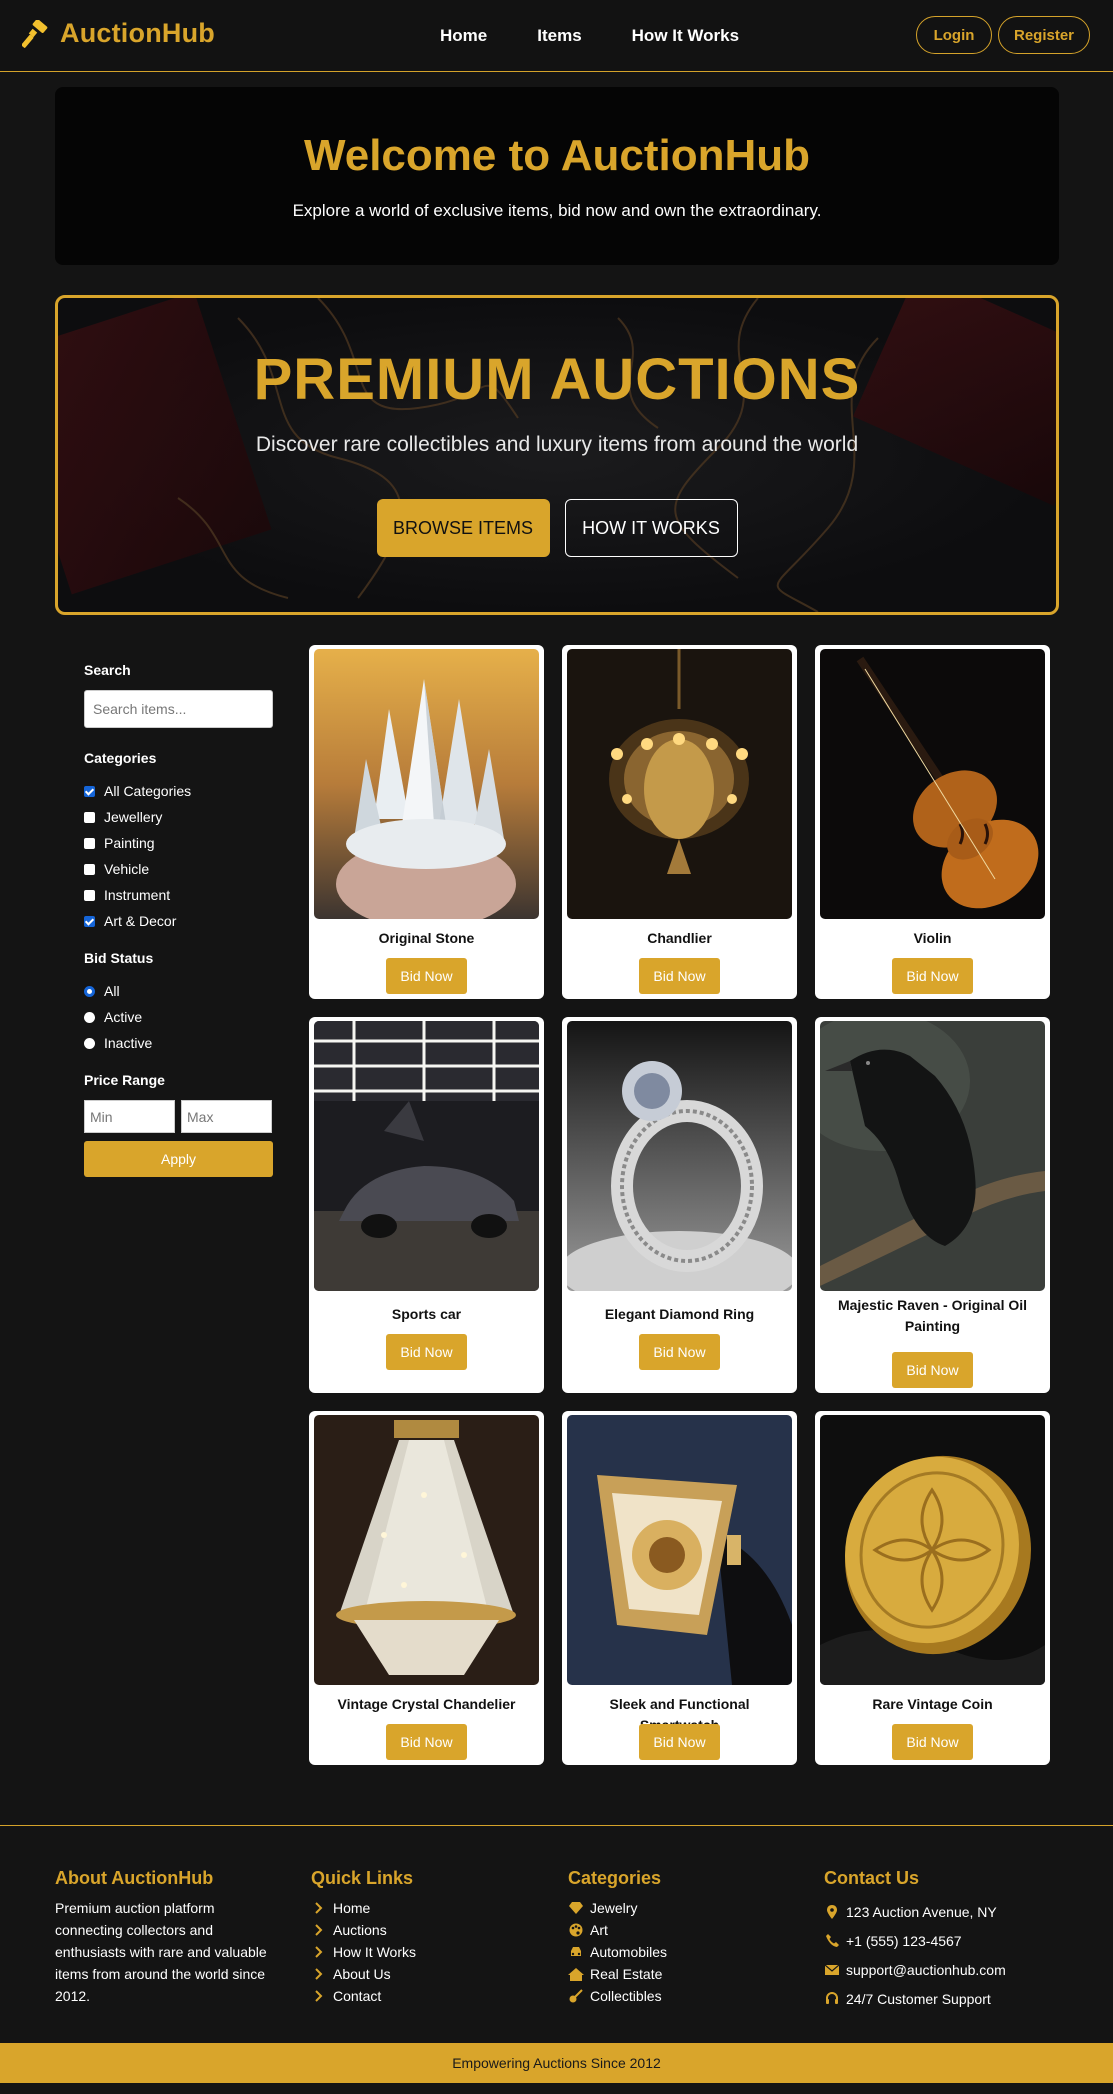 The image size is (1113, 2094). I want to click on nav-items: Items, so click(559, 36).